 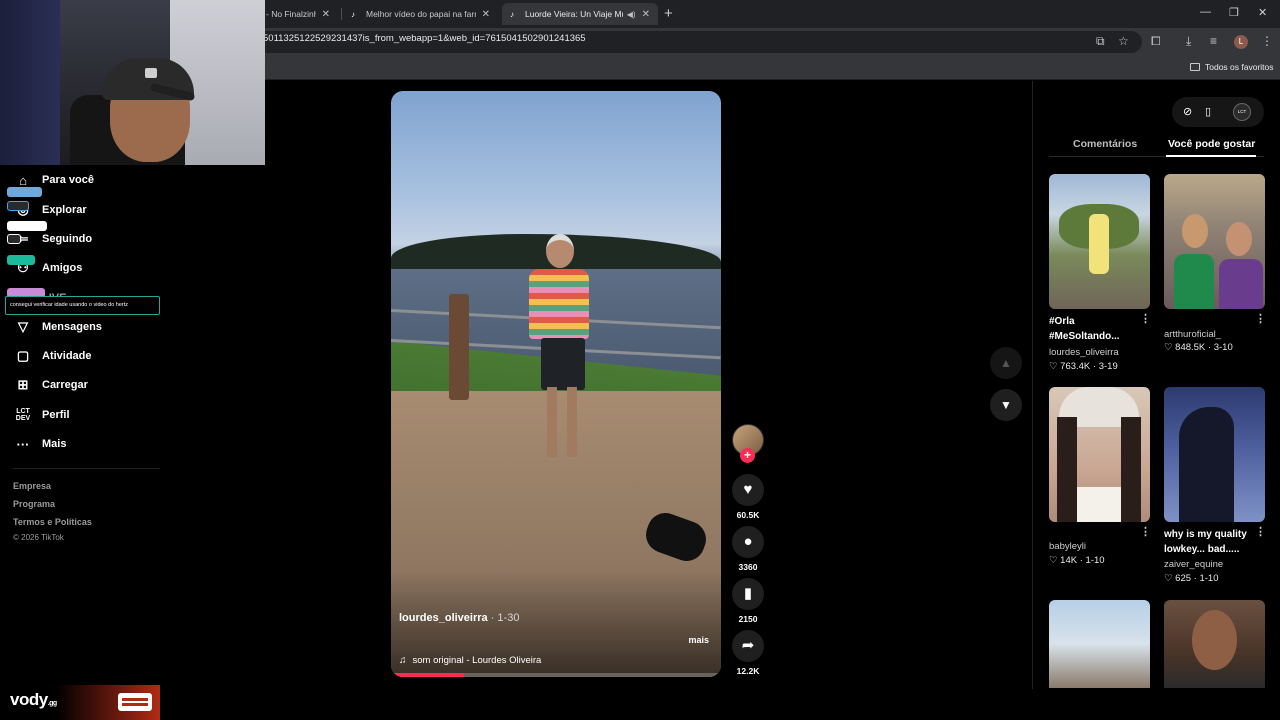 I want to click on minimize-icon: —, so click(x=1205, y=12).